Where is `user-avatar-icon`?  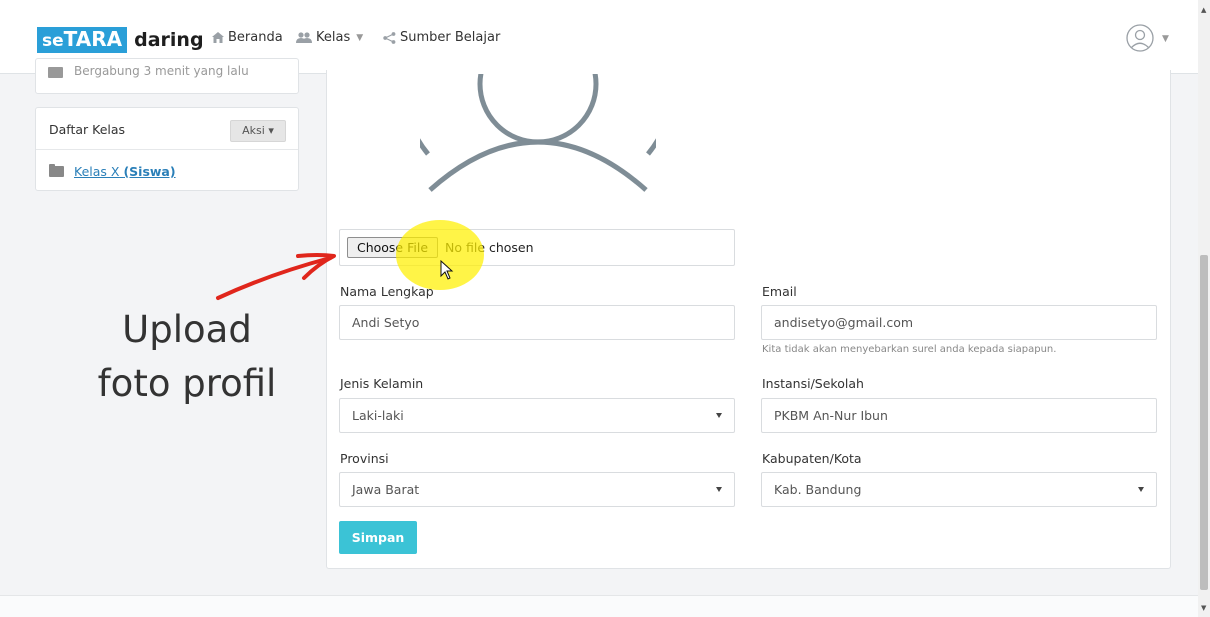 user-avatar-icon is located at coordinates (1140, 38).